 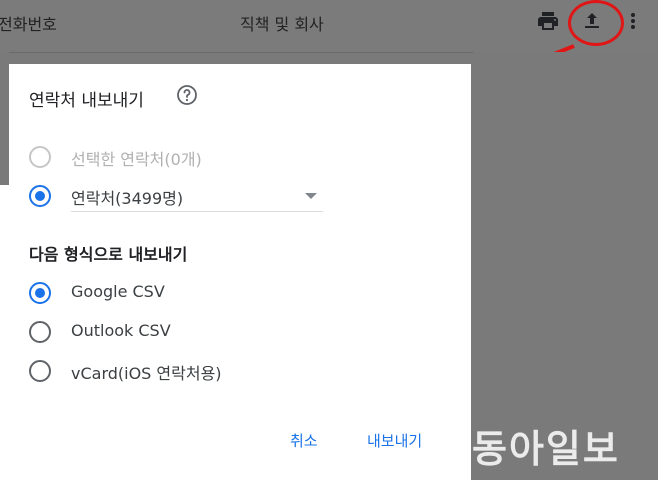 What do you see at coordinates (40, 293) in the screenshot?
I see `radio-google-csv` at bounding box center [40, 293].